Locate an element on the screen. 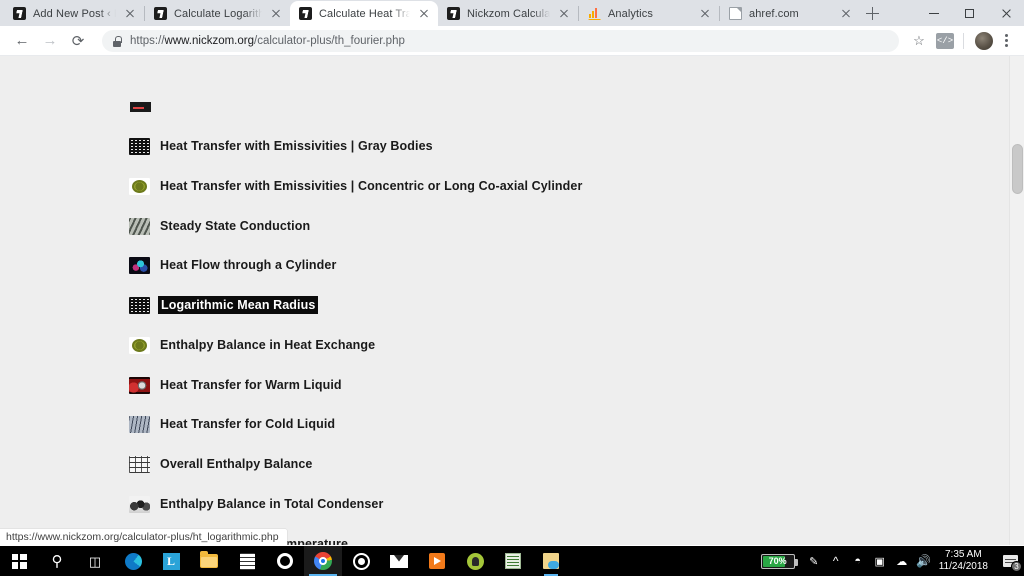 The image size is (1024, 576). calculator-list-item-label: Heat Transfer for Cold Liquid is located at coordinates (248, 424).